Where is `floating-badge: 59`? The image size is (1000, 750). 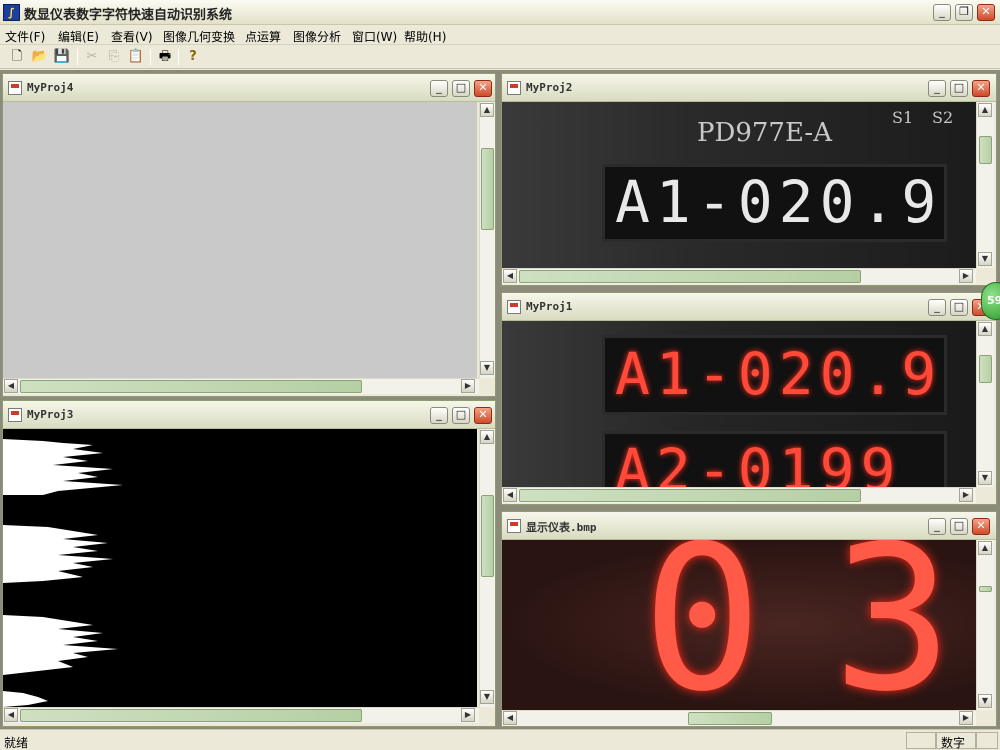
floating-badge: 59 is located at coordinates (990, 301).